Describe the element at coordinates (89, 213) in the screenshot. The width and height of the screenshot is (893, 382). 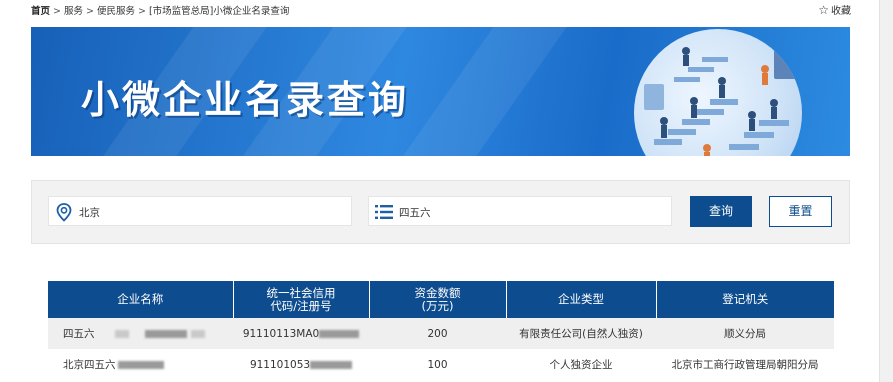
I see `location-value: 北京` at that location.